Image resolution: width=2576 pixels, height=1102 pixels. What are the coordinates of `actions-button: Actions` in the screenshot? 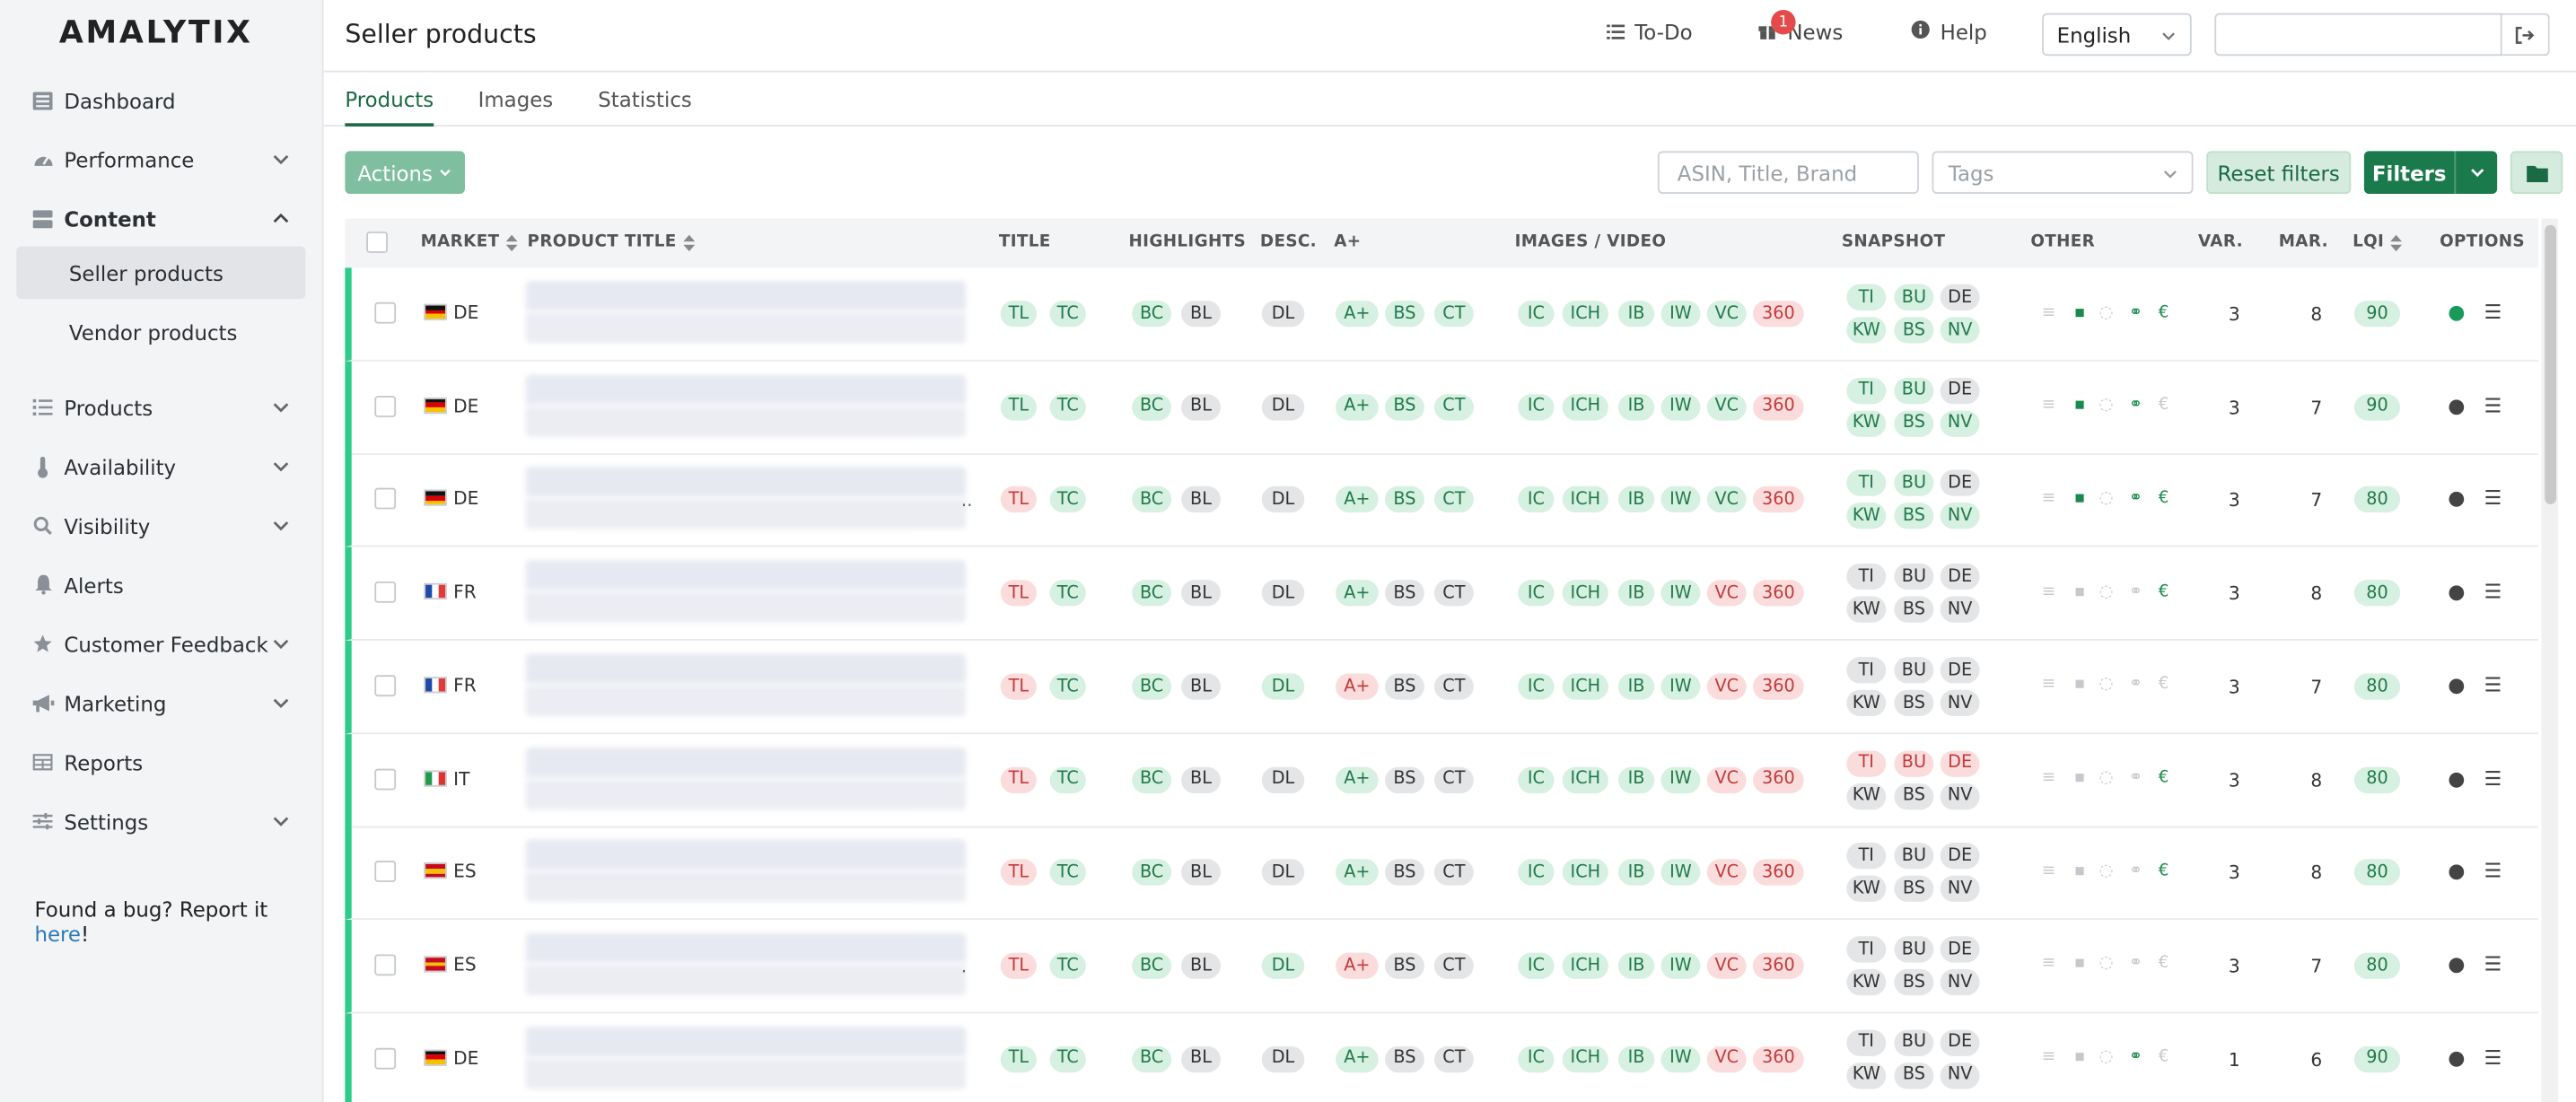 It's located at (405, 172).